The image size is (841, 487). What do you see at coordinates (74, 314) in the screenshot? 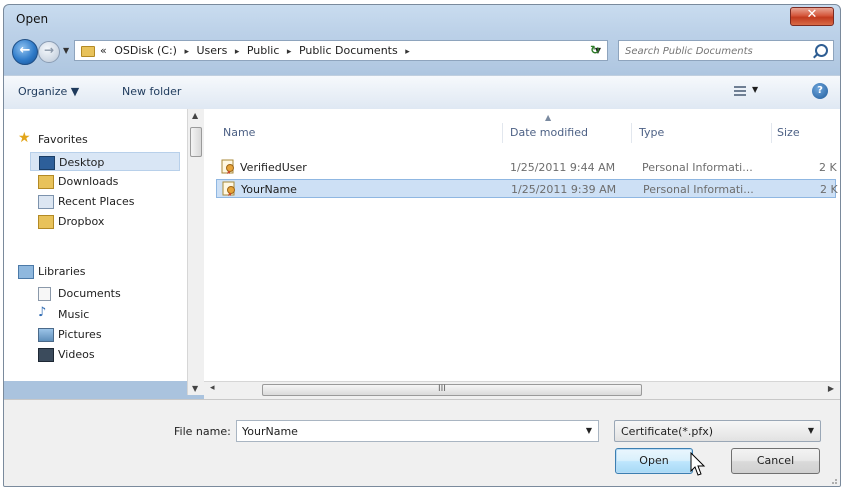
I see `nav-label: Music` at bounding box center [74, 314].